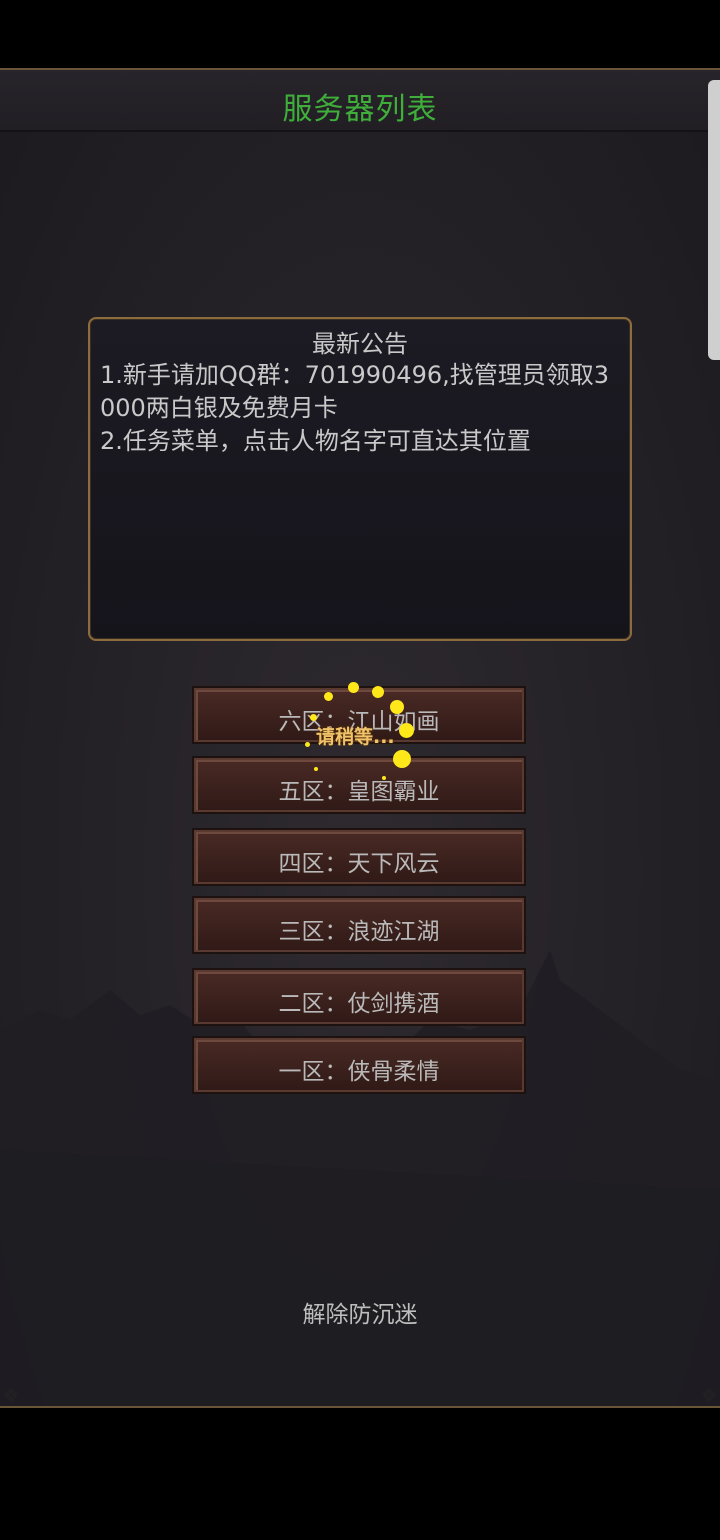 This screenshot has width=720, height=1540. What do you see at coordinates (360, 109) in the screenshot?
I see `page-title: 服务器列表` at bounding box center [360, 109].